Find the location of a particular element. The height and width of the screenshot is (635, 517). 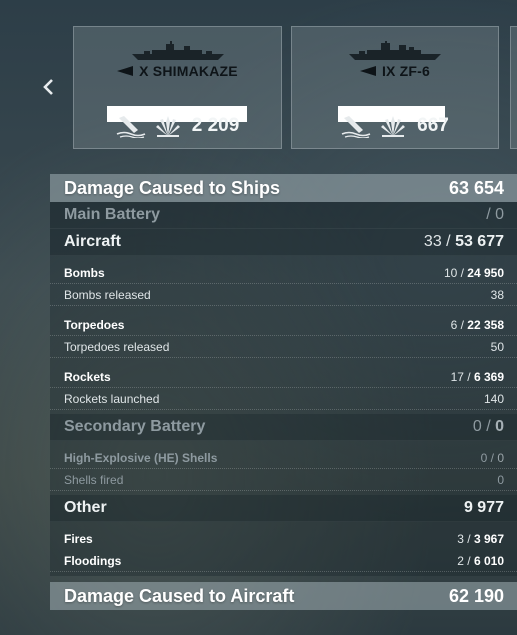

he-shells-row: High-Explosive (HE) Shells 0 / 0 is located at coordinates (283, 458).